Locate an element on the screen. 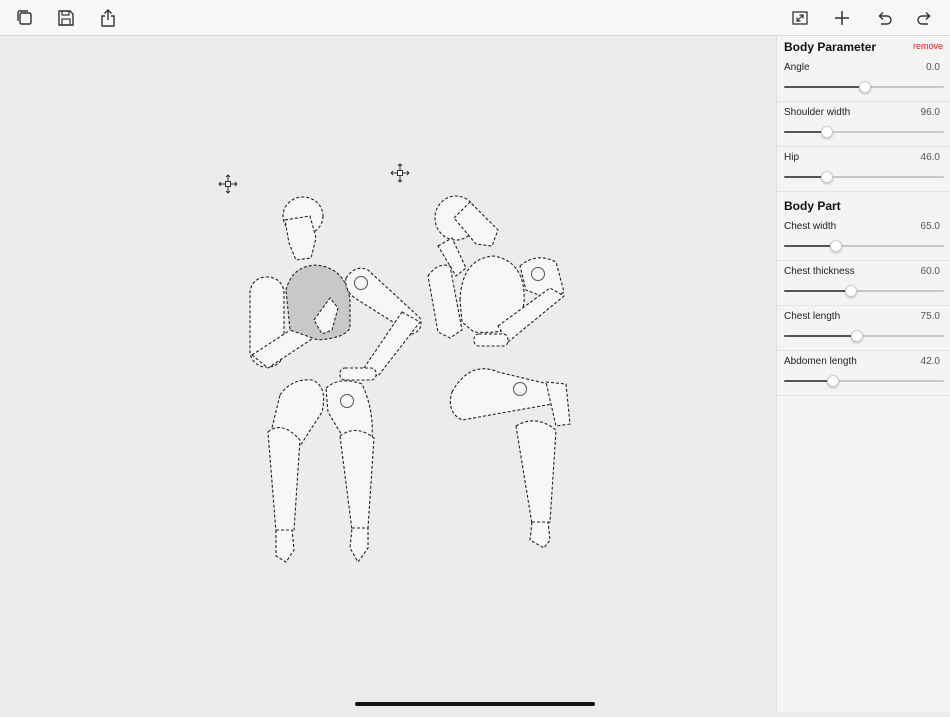 The width and height of the screenshot is (950, 717). chest-part is located at coordinates (318, 302).